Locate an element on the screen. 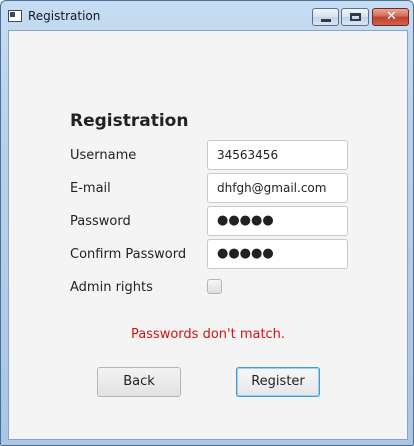 The width and height of the screenshot is (414, 446). error-message: Passwords don't match. is located at coordinates (208, 334).